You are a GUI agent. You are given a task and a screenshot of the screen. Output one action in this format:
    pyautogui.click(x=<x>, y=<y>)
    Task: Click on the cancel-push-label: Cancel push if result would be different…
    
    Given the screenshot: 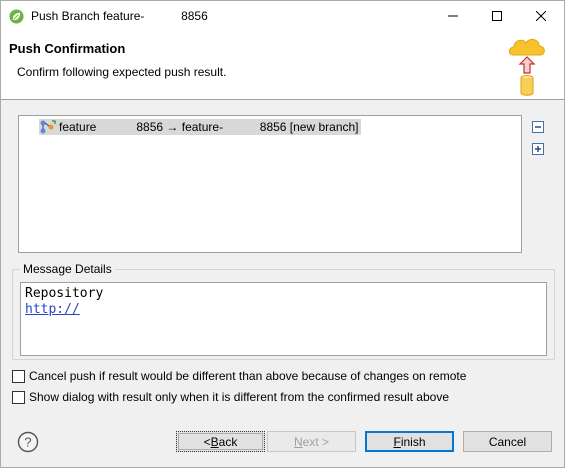 What is the action you would take?
    pyautogui.click(x=247, y=376)
    